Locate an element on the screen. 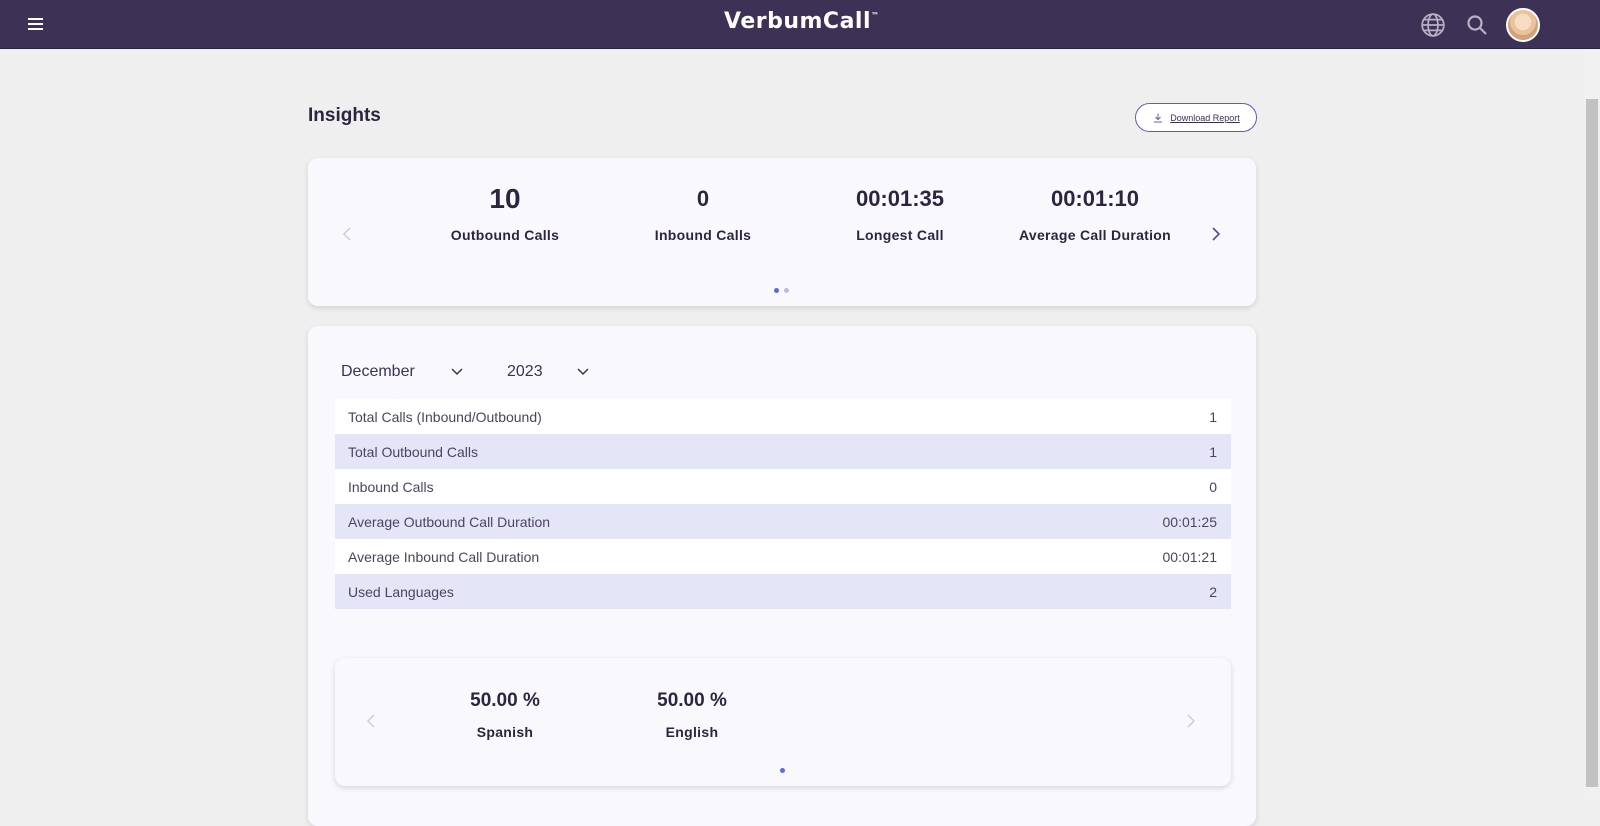 Image resolution: width=1600 pixels, height=826 pixels. stat-value: 00:01:10 is located at coordinates (1095, 198).